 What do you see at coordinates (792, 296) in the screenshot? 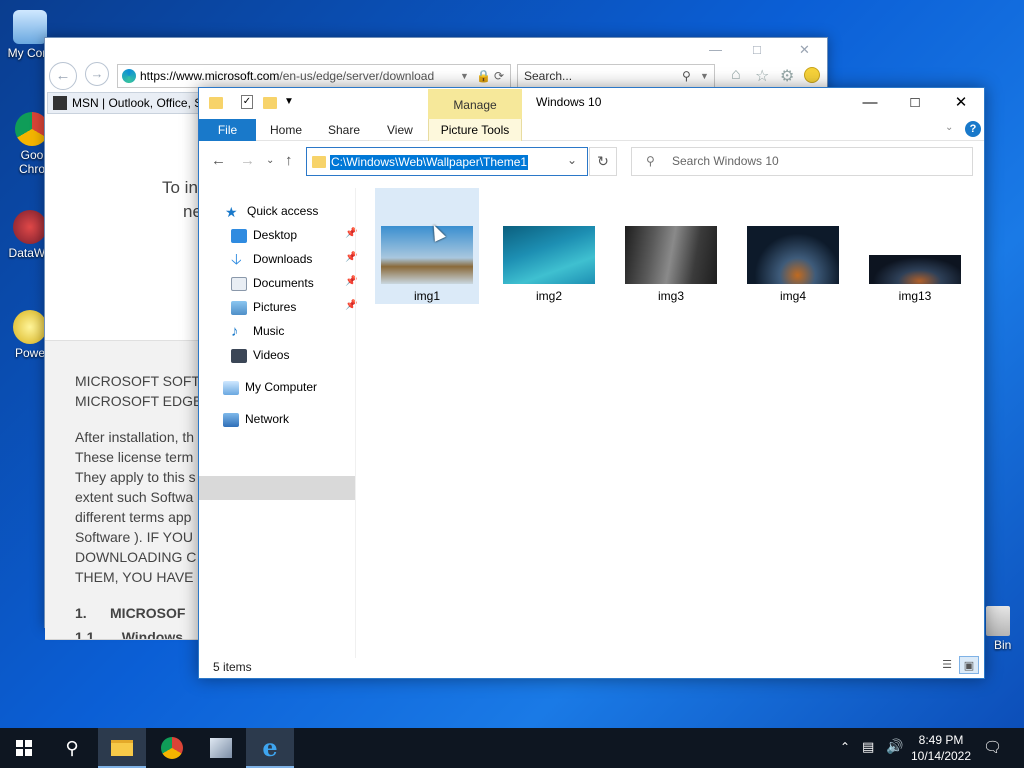
I see `file-name: img4` at bounding box center [792, 296].